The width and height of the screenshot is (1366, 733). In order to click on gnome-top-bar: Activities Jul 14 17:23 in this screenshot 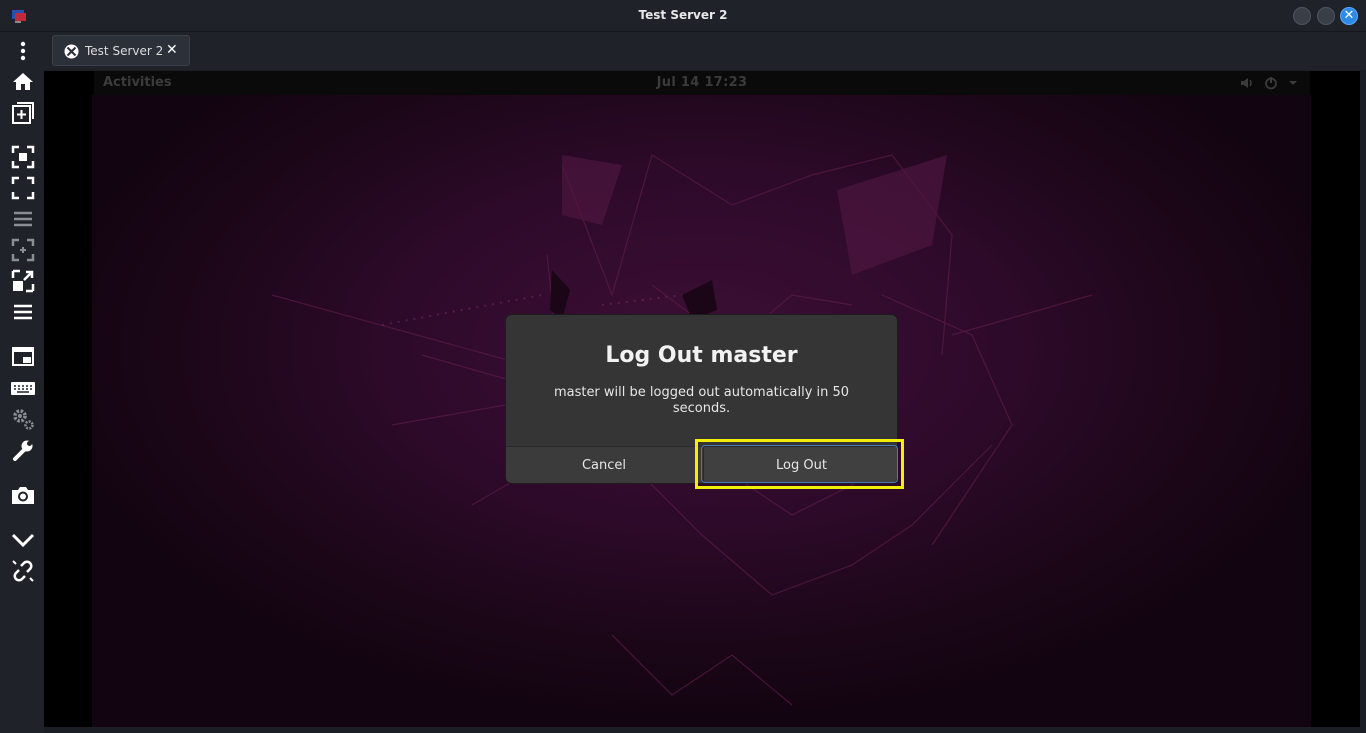, I will do `click(702, 83)`.